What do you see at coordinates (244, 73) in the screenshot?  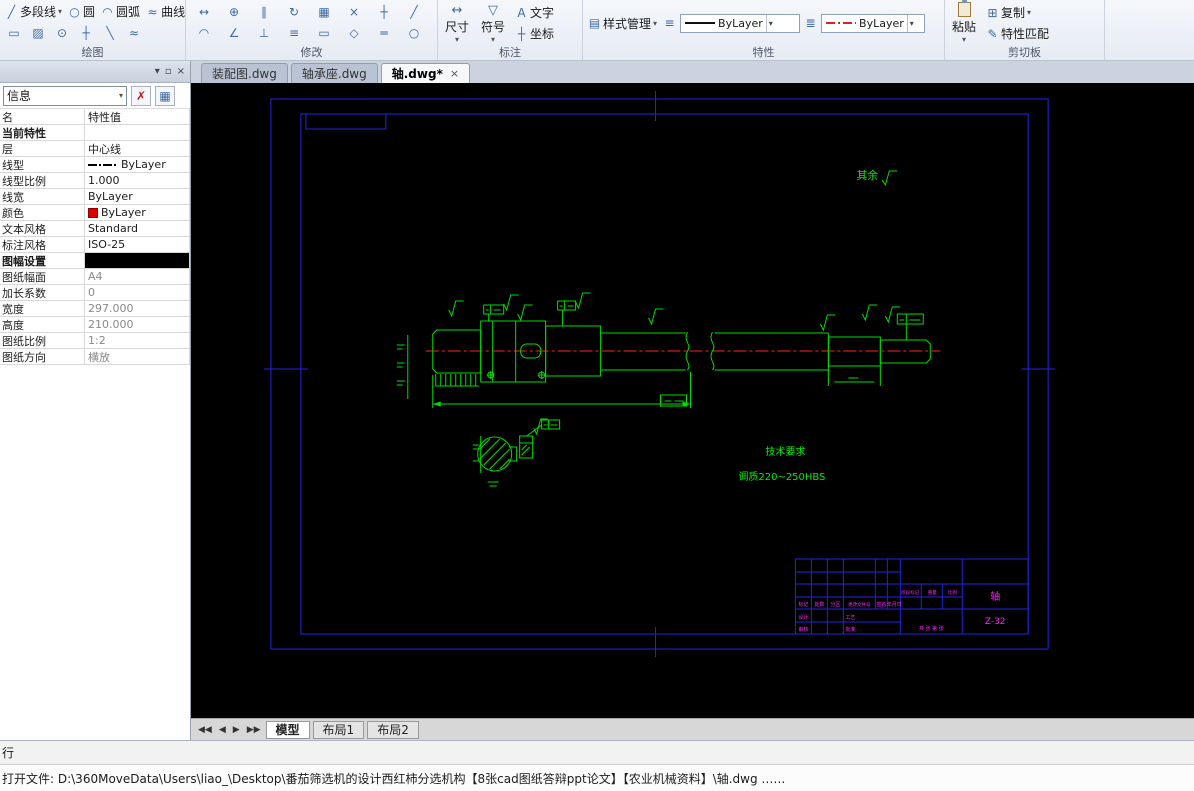 I see `document-tab: 装配图.dwg` at bounding box center [244, 73].